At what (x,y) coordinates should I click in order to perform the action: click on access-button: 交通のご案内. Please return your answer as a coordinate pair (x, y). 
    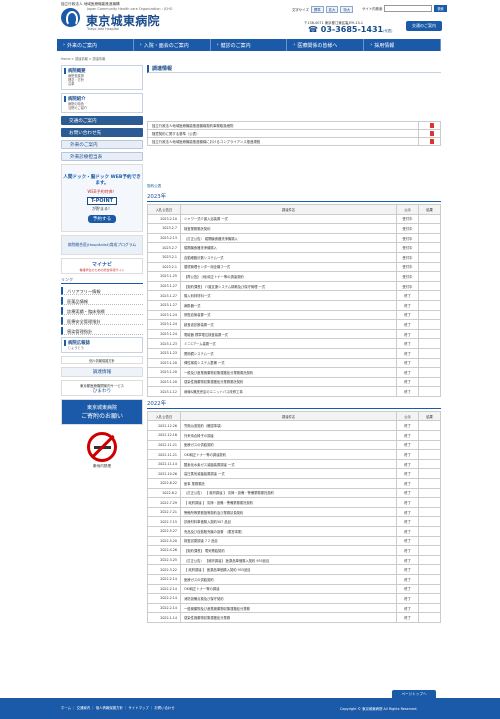
    Looking at the image, I should click on (424, 26).